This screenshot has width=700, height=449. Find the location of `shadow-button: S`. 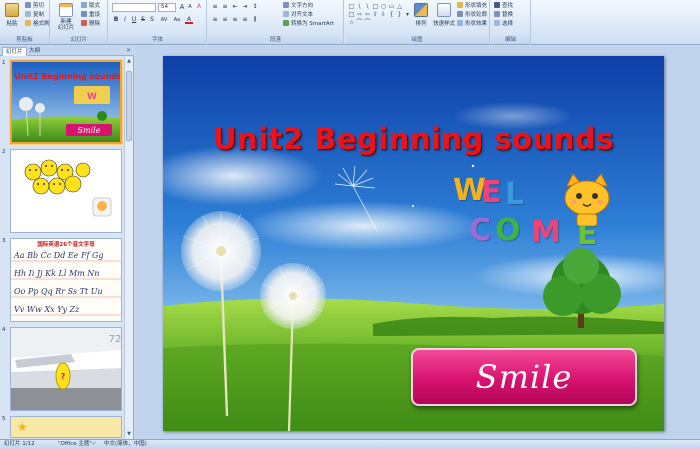

shadow-button: S is located at coordinates (152, 20).